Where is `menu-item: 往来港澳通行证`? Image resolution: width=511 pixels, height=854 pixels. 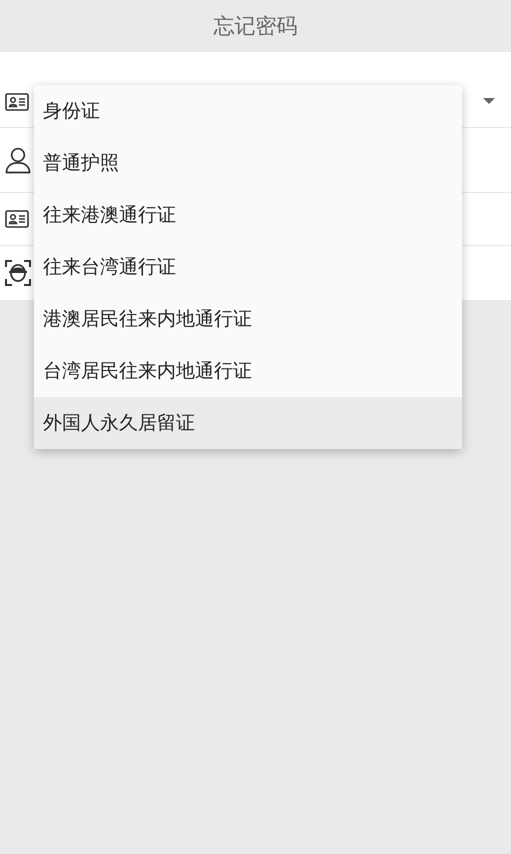 menu-item: 往来港澳通行证 is located at coordinates (248, 215).